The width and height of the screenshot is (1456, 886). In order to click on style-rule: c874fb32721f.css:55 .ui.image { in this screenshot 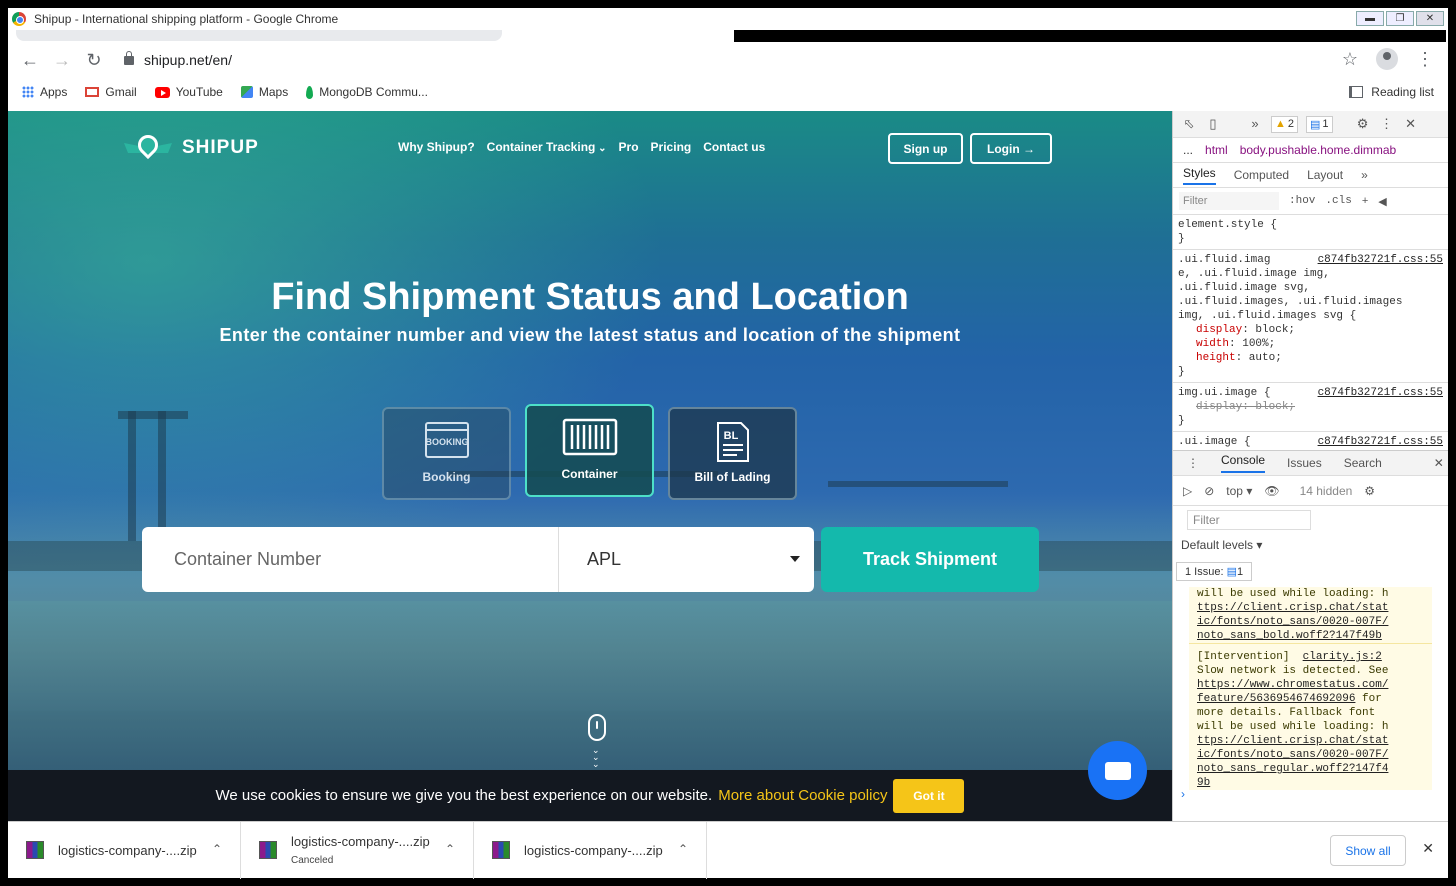, I will do `click(1310, 441)`.